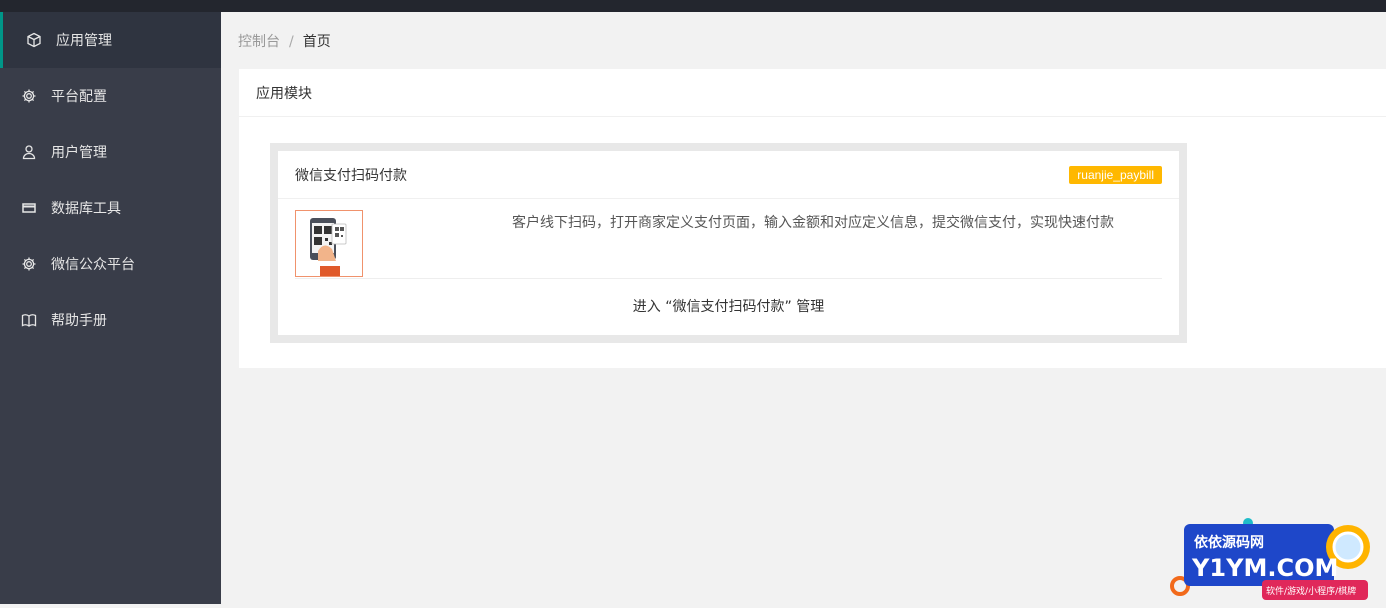 The width and height of the screenshot is (1386, 608). Describe the element at coordinates (84, 41) in the screenshot. I see `sidebar-item-label: 应用管理` at that location.